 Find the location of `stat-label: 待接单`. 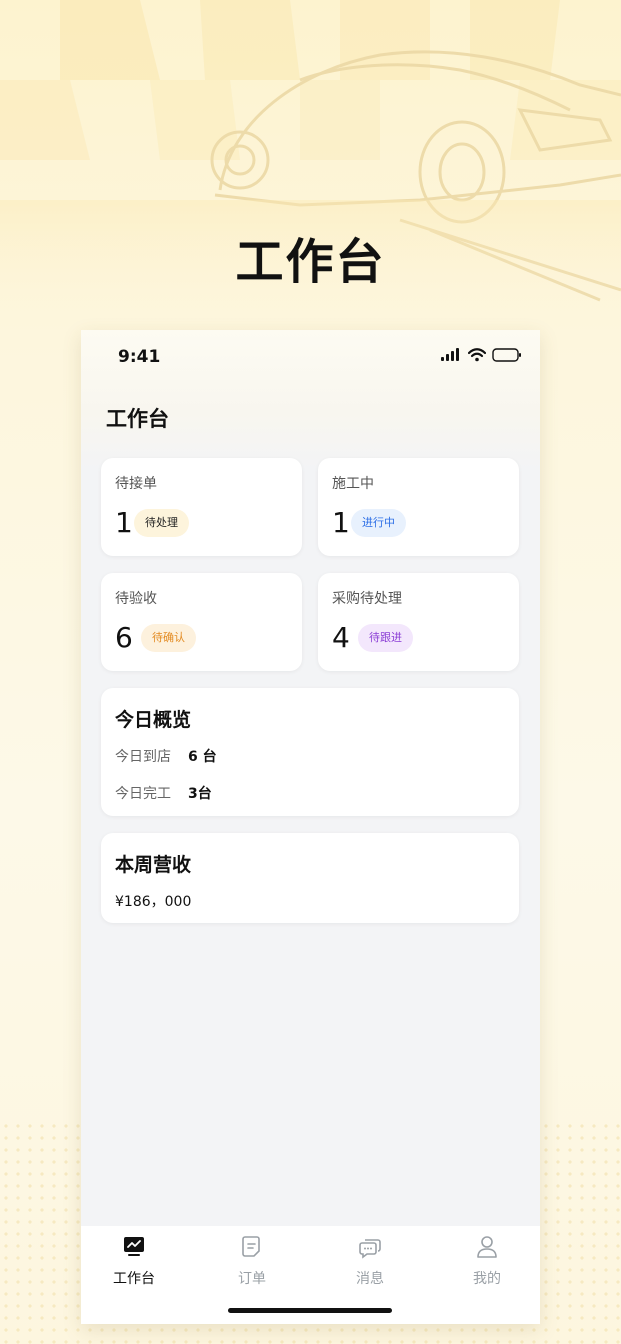

stat-label: 待接单 is located at coordinates (136, 484).